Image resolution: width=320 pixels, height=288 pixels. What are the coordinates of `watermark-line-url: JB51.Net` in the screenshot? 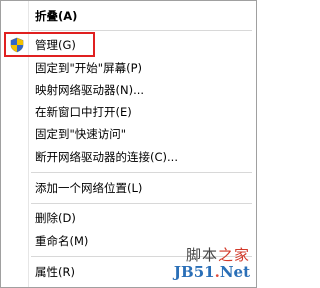 It's located at (211, 272).